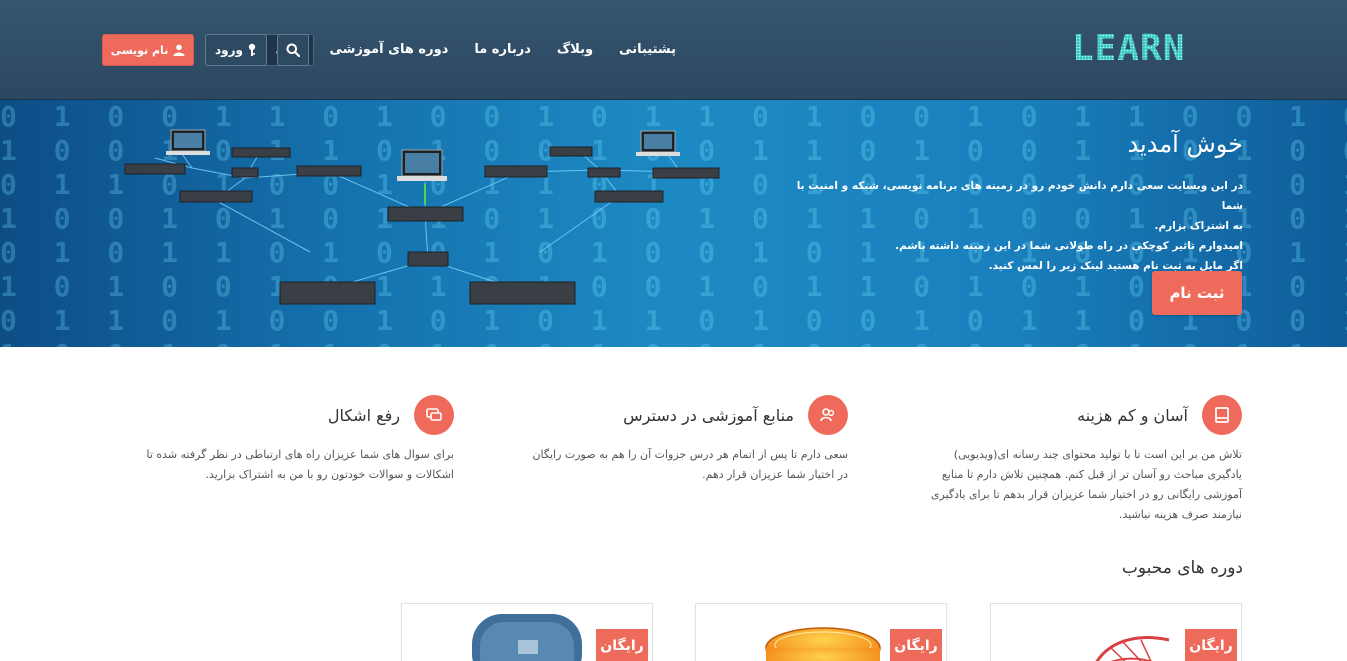 The image size is (1347, 661). I want to click on popular-courses-title: دوره های محبوب, so click(1182, 568).